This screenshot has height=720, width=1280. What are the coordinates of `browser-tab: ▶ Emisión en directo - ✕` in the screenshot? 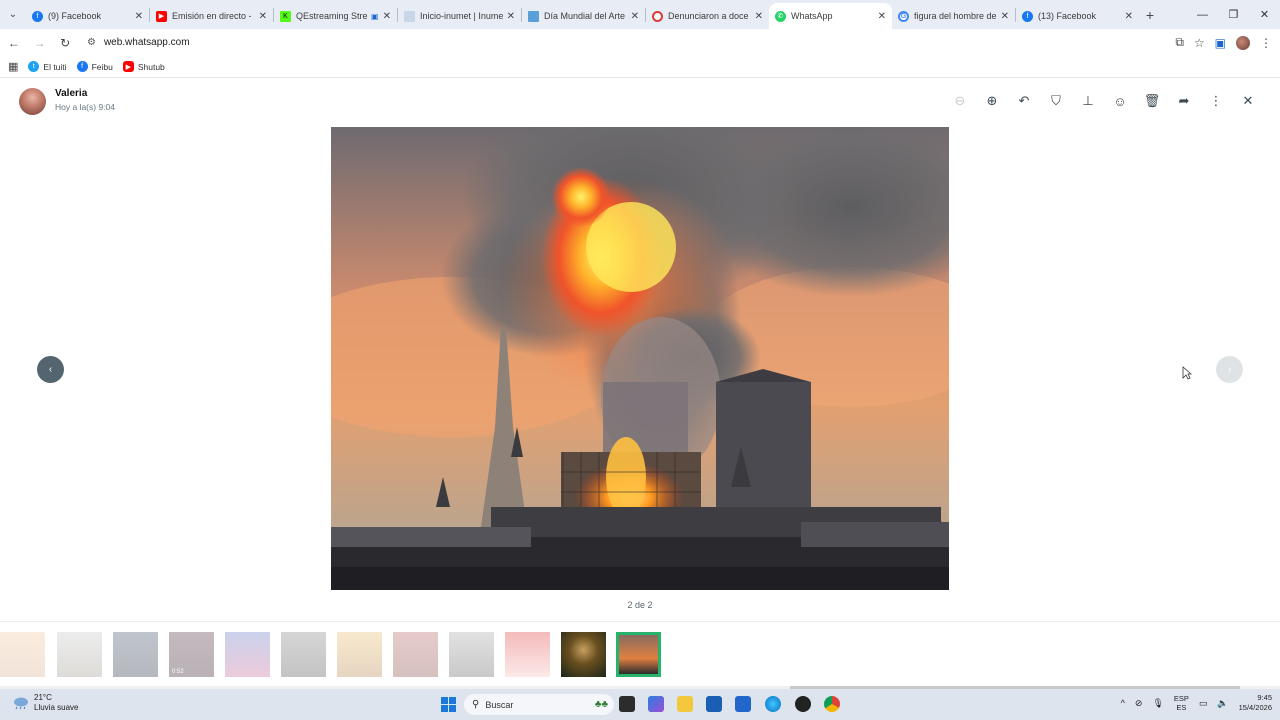 It's located at (211, 16).